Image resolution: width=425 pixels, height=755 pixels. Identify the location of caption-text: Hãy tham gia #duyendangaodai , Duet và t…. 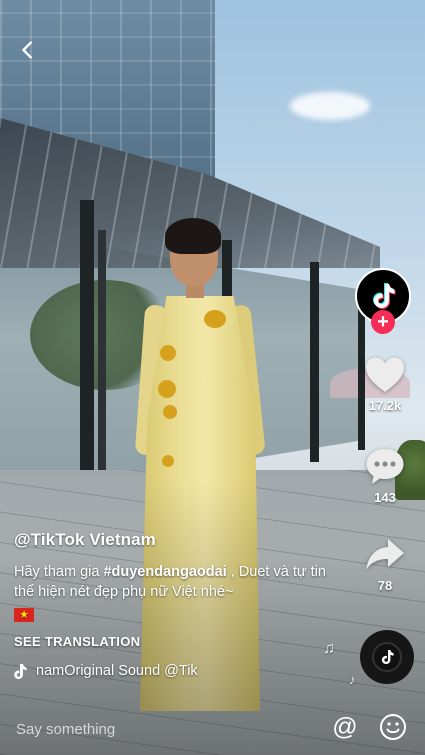
(174, 582).